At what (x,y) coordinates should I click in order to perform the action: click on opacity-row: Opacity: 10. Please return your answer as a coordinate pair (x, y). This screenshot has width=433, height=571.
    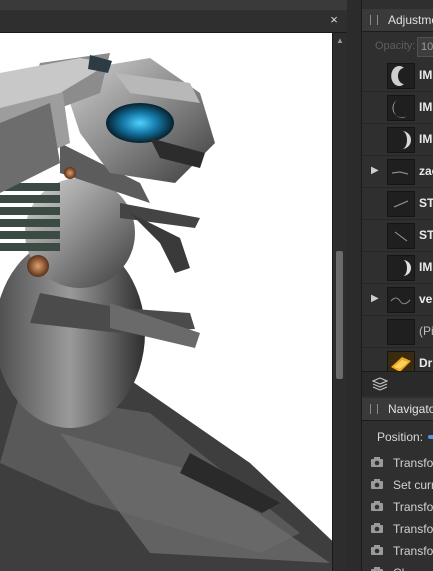
    Looking at the image, I should click on (397, 47).